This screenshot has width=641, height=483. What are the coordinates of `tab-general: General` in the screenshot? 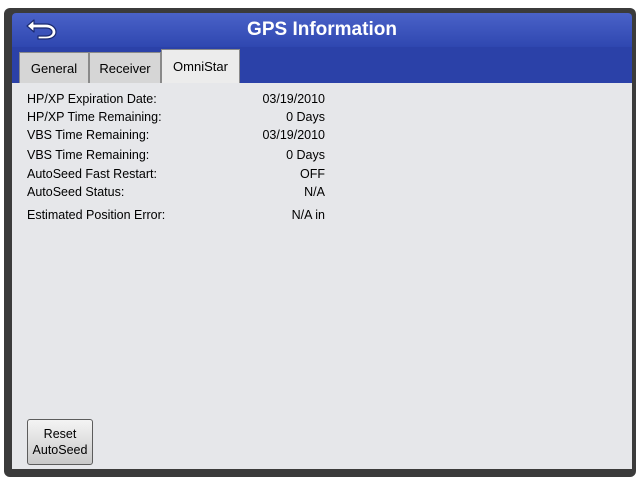 It's located at (54, 67).